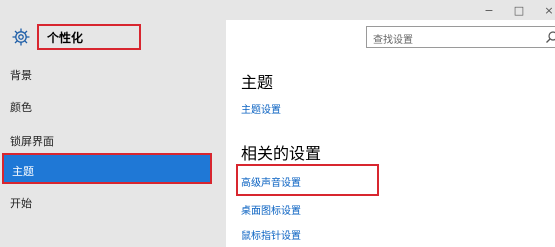 This screenshot has width=555, height=247. What do you see at coordinates (21, 37) in the screenshot?
I see `gear-icon` at bounding box center [21, 37].